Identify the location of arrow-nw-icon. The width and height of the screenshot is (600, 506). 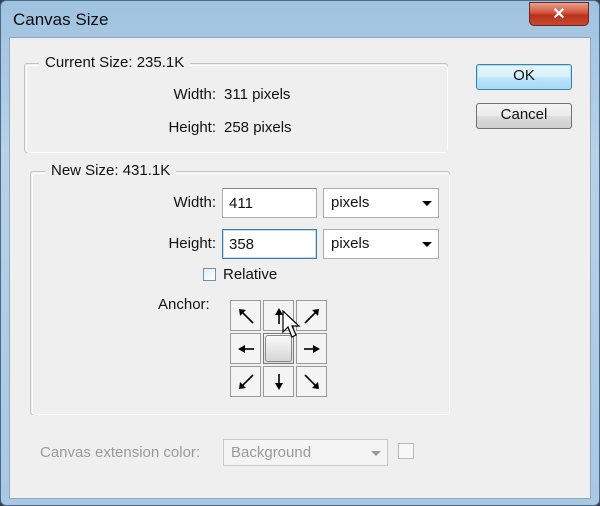
(246, 316).